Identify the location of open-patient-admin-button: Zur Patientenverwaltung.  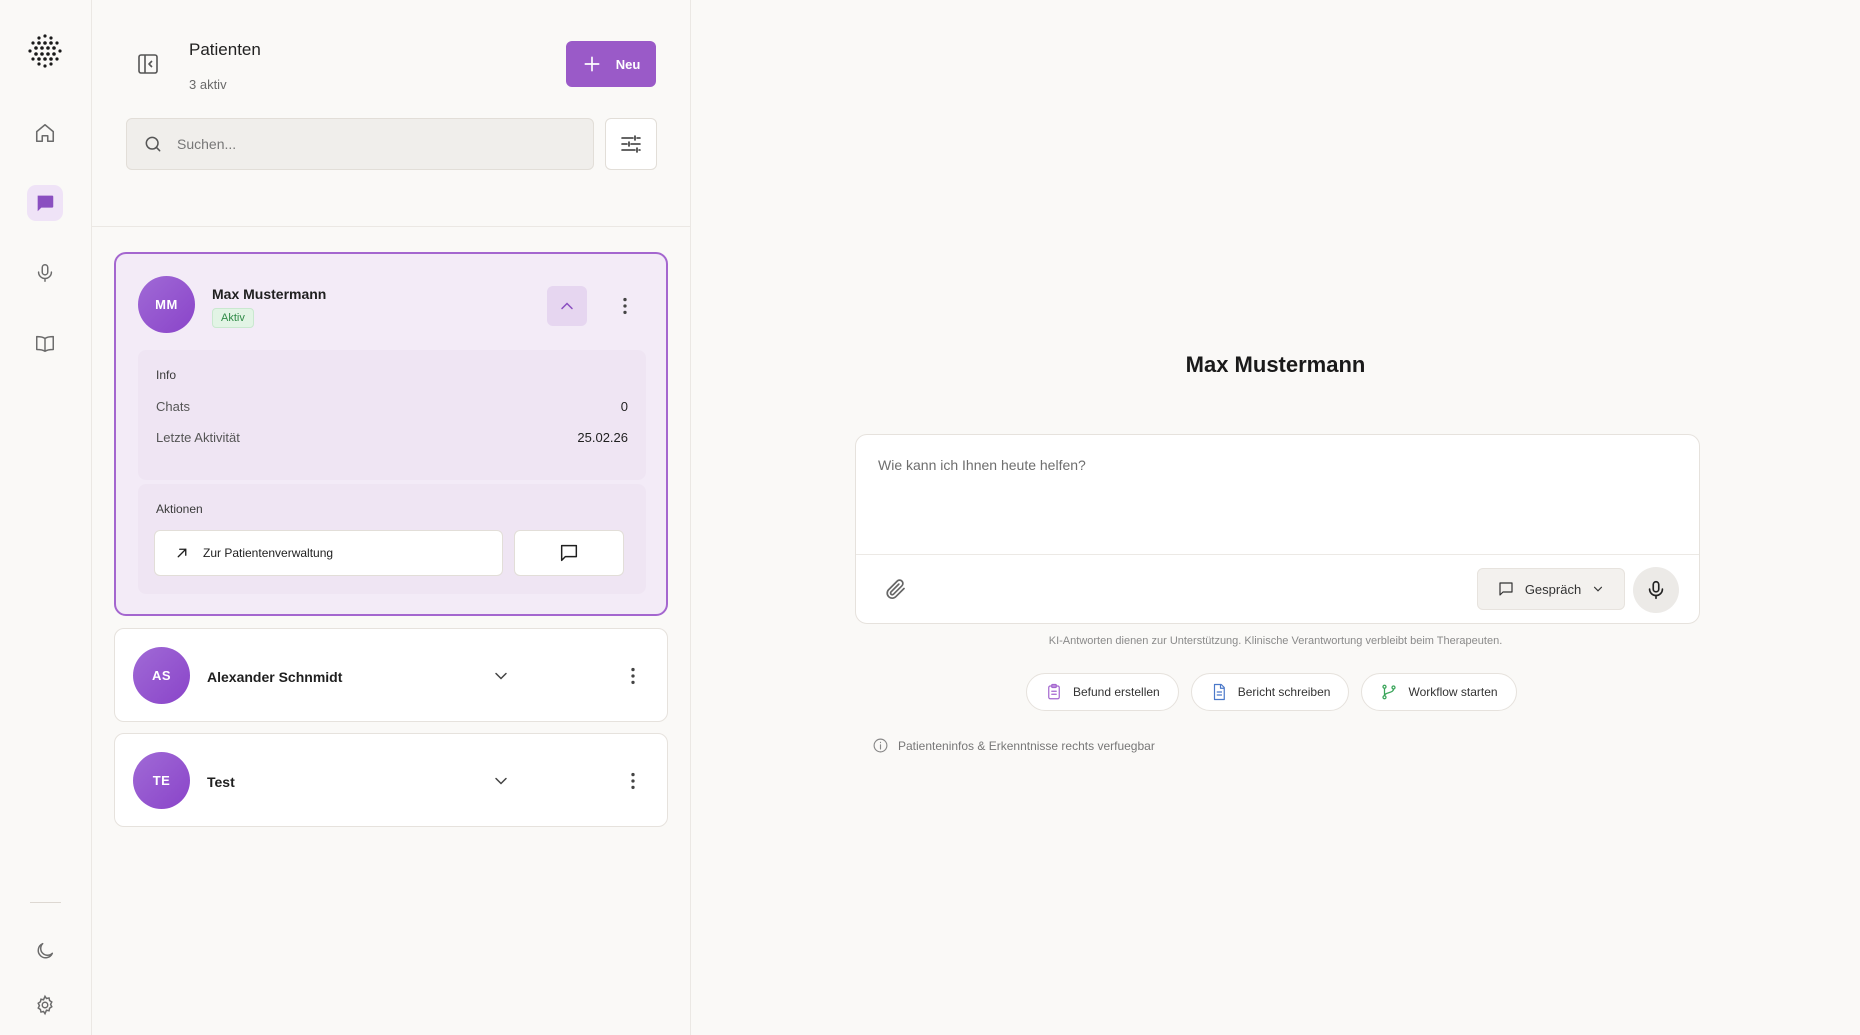
(328, 553).